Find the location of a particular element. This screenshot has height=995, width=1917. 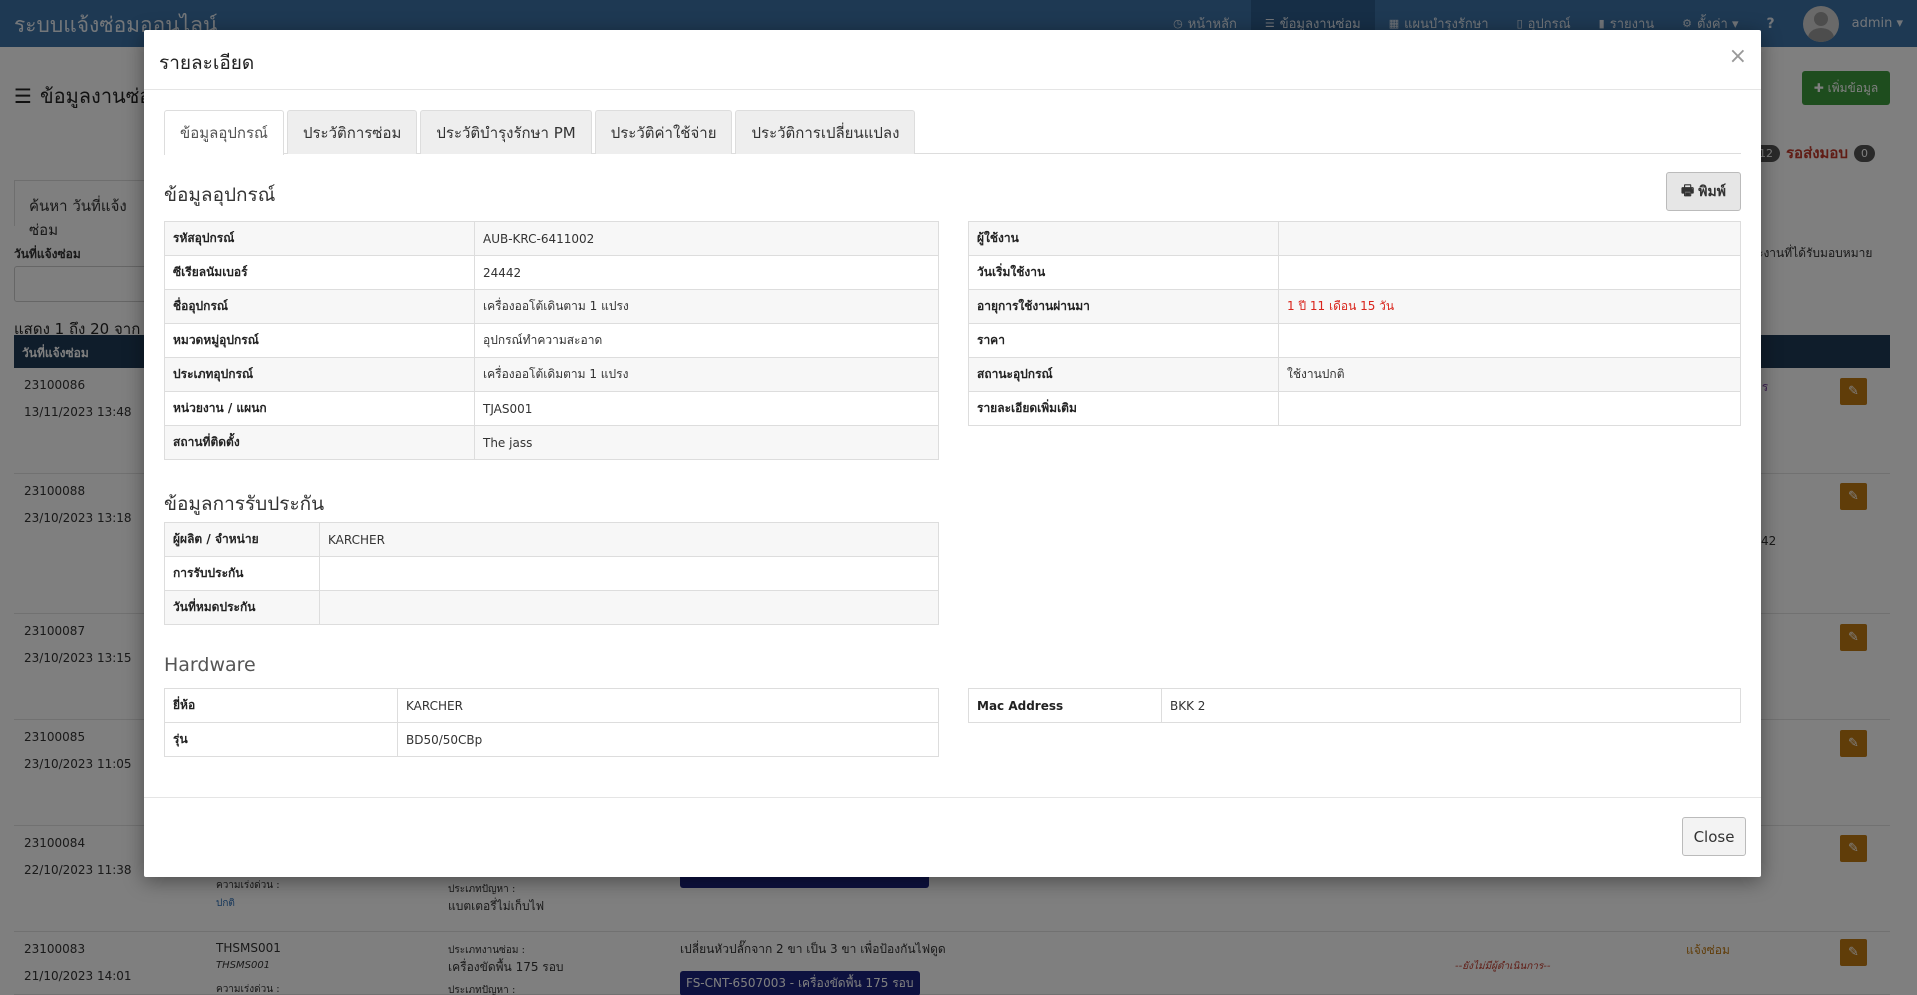

table-row: วันที่หมดประกัน is located at coordinates (551, 607).